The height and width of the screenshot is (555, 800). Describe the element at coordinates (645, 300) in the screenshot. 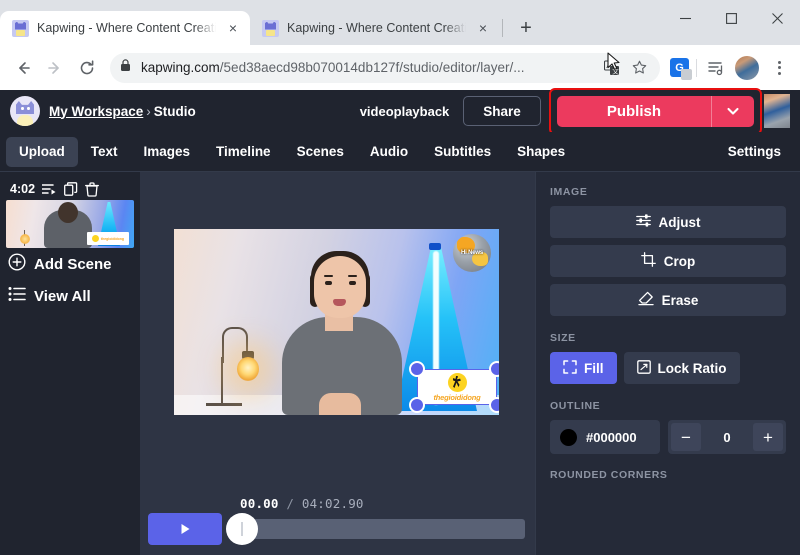

I see `eraser-icon` at that location.